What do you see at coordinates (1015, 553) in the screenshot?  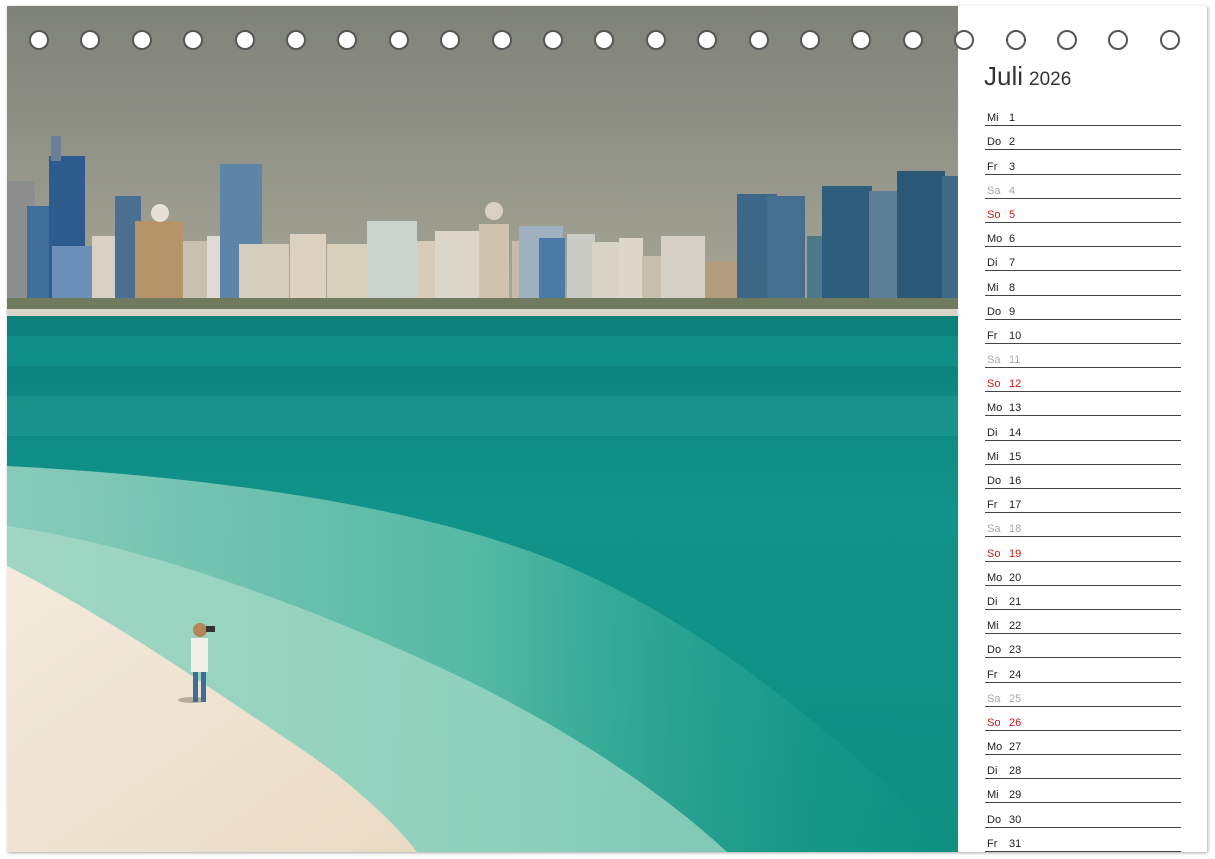 I see `day-number: 19` at bounding box center [1015, 553].